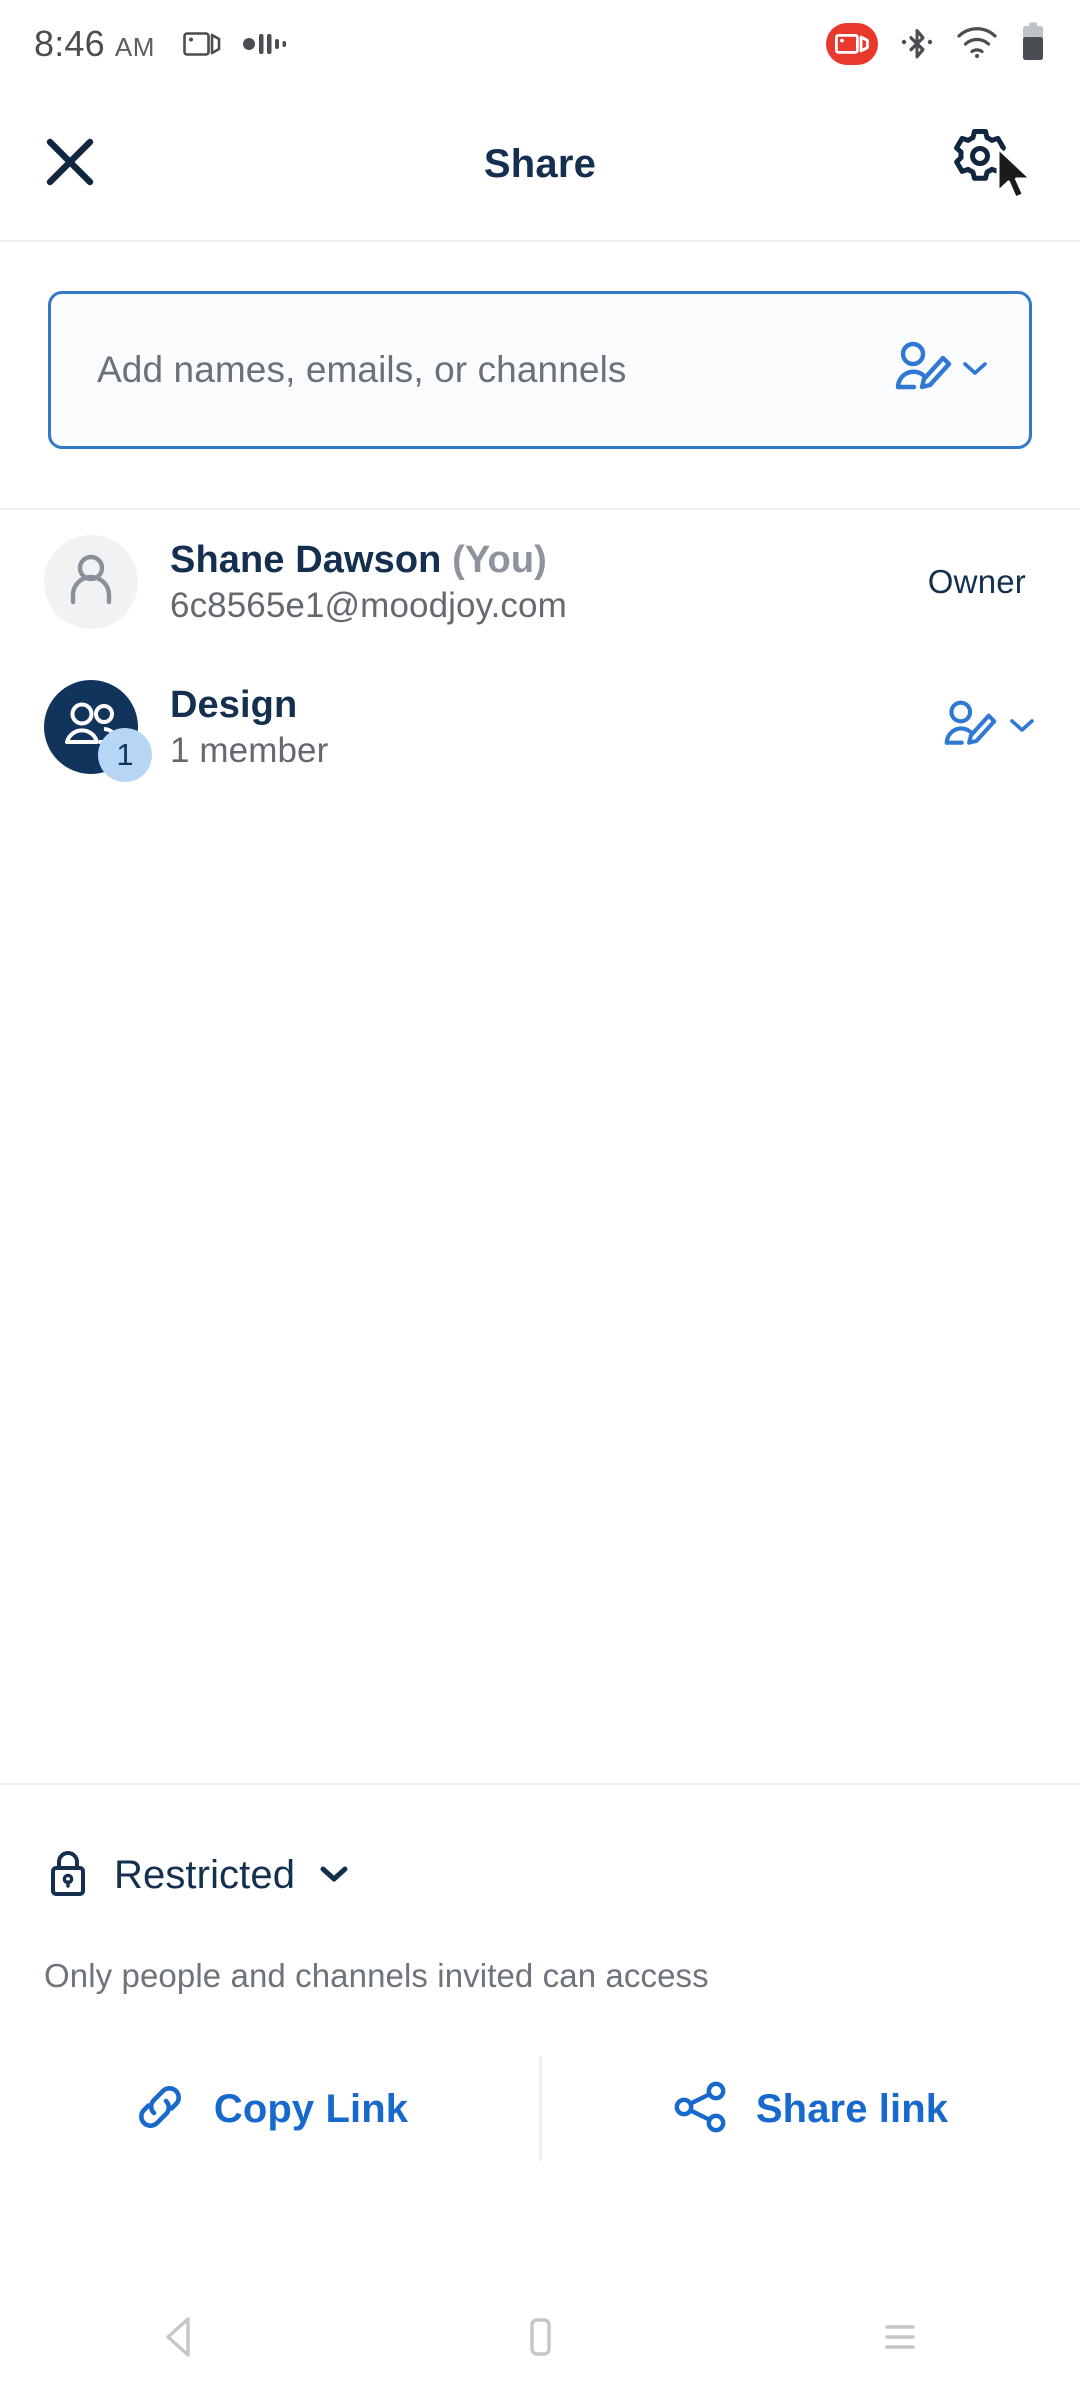 Image resolution: width=1080 pixels, height=2400 pixels. I want to click on avatar, so click(91, 582).